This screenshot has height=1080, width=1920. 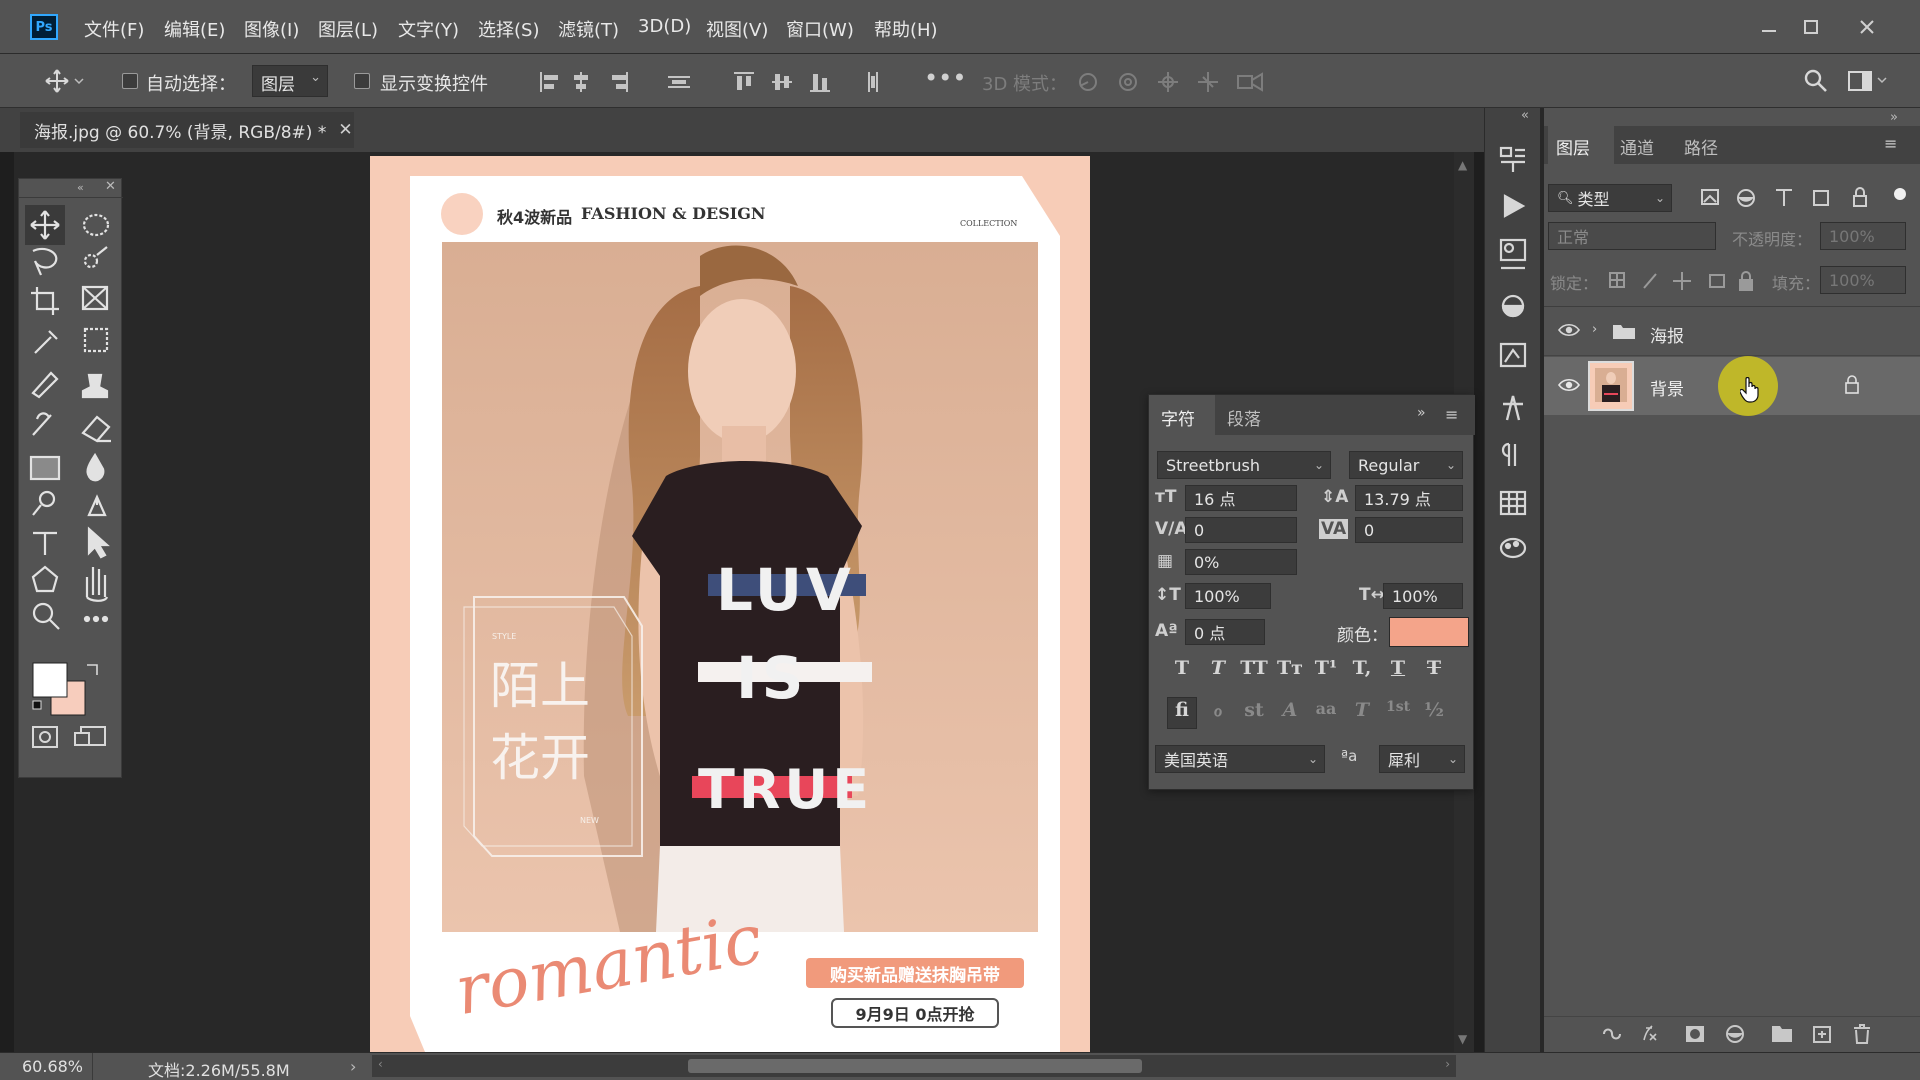 What do you see at coordinates (1769, 27) in the screenshot?
I see `minimize-icon` at bounding box center [1769, 27].